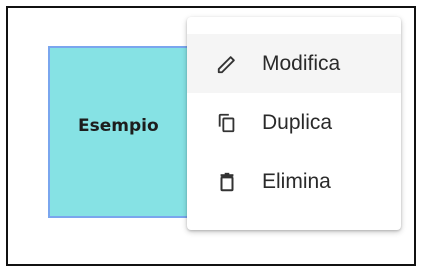  I want to click on copy-icon, so click(227, 123).